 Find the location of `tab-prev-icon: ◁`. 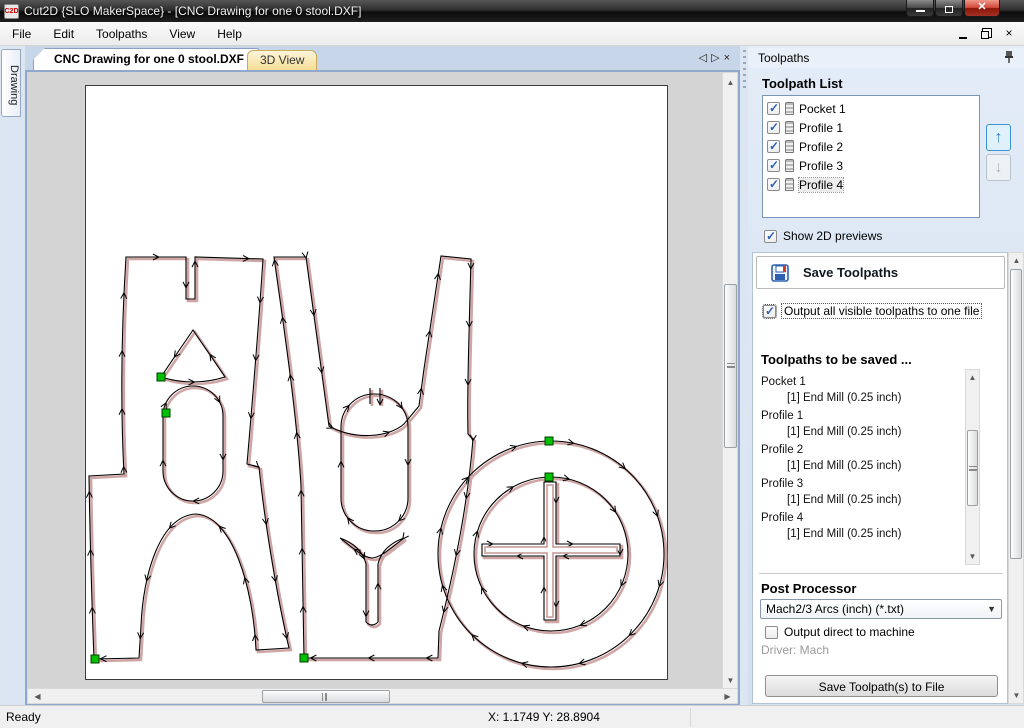

tab-prev-icon: ◁ is located at coordinates (705, 58).